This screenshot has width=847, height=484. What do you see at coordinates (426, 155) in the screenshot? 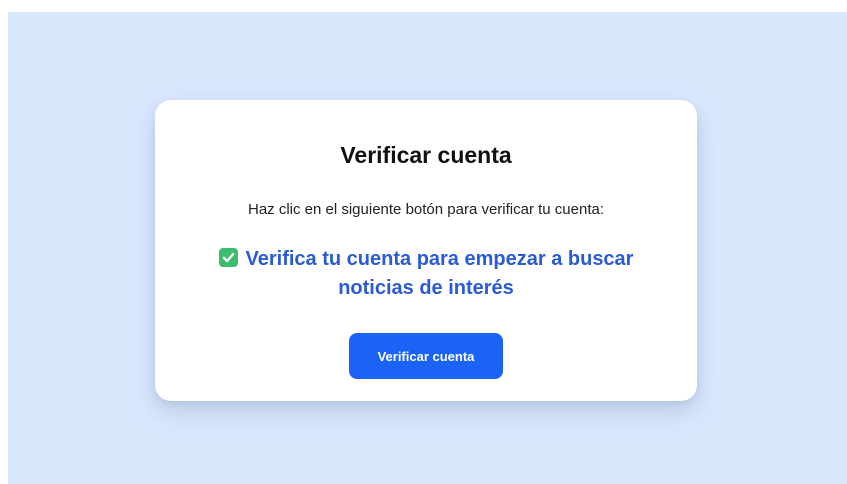
I see `card-title: Verificar cuenta` at bounding box center [426, 155].